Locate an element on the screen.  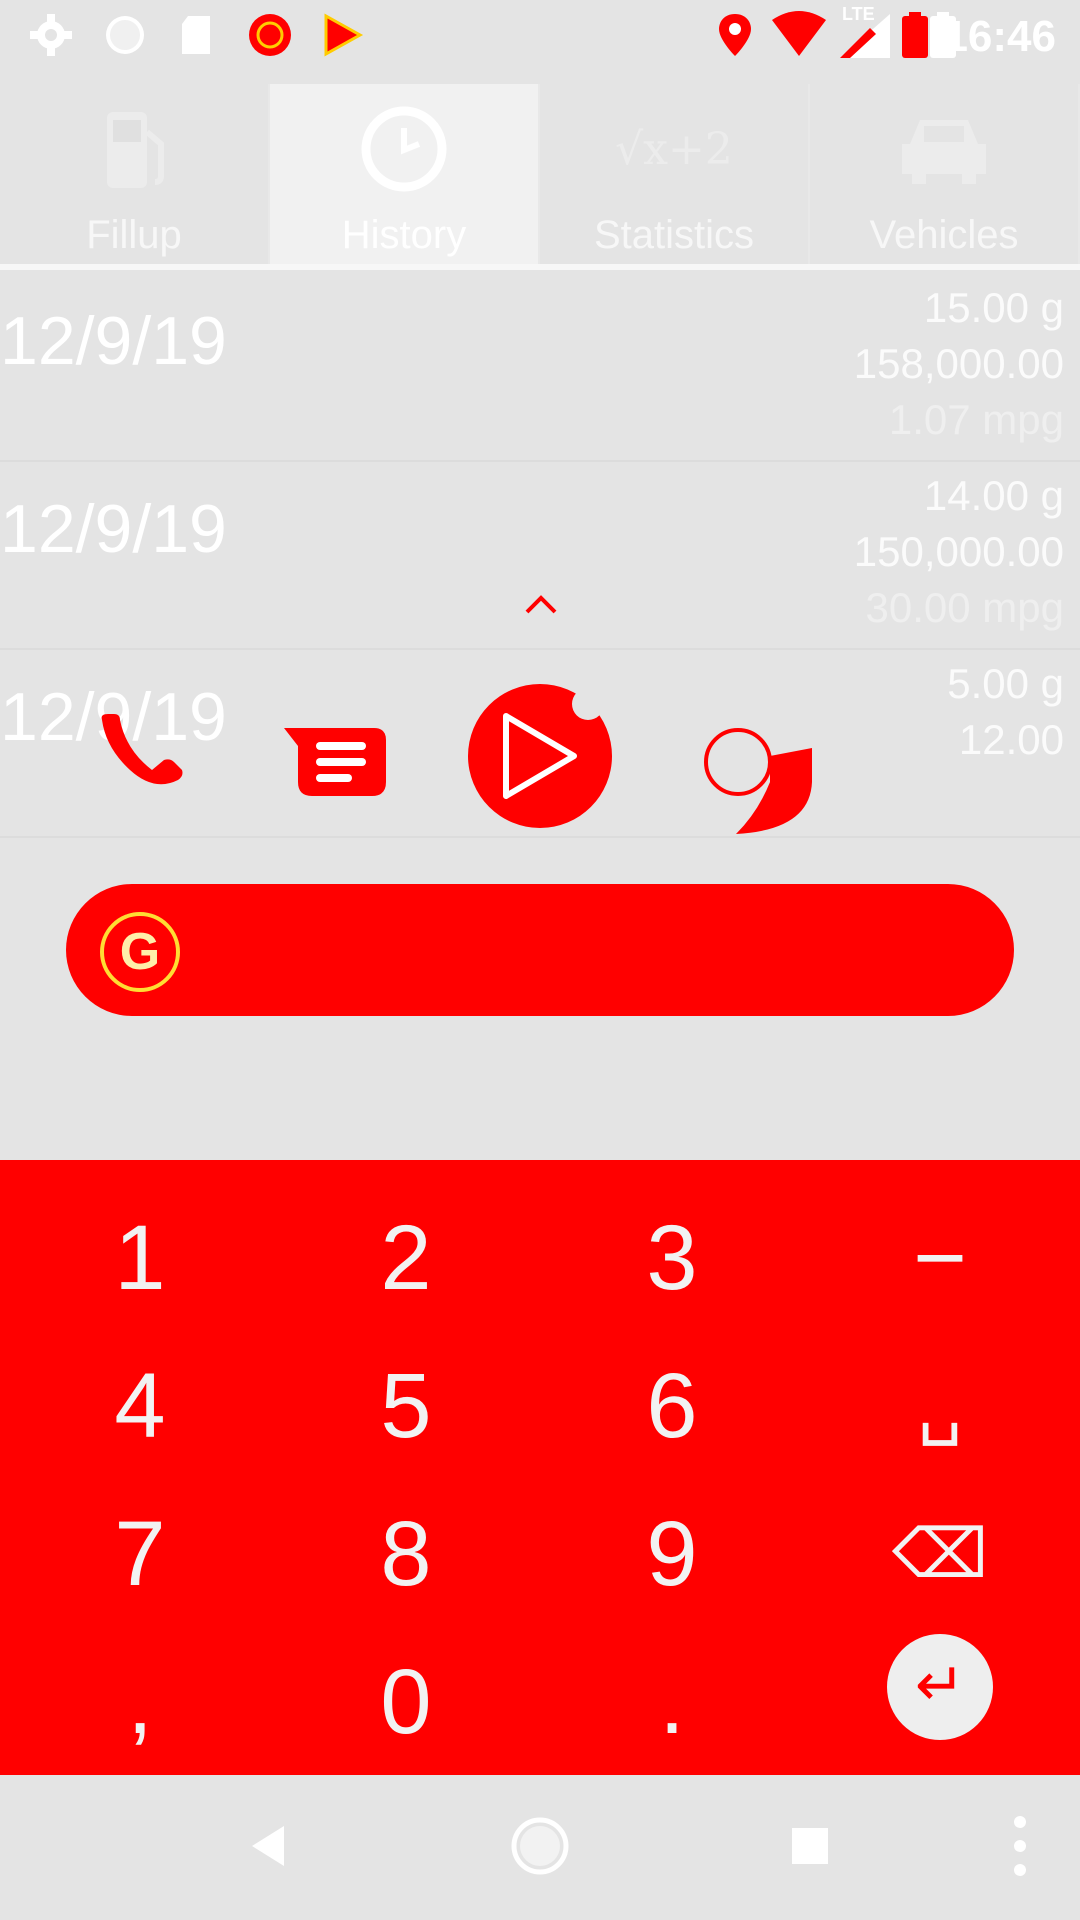
car-icon is located at coordinates (944, 152).